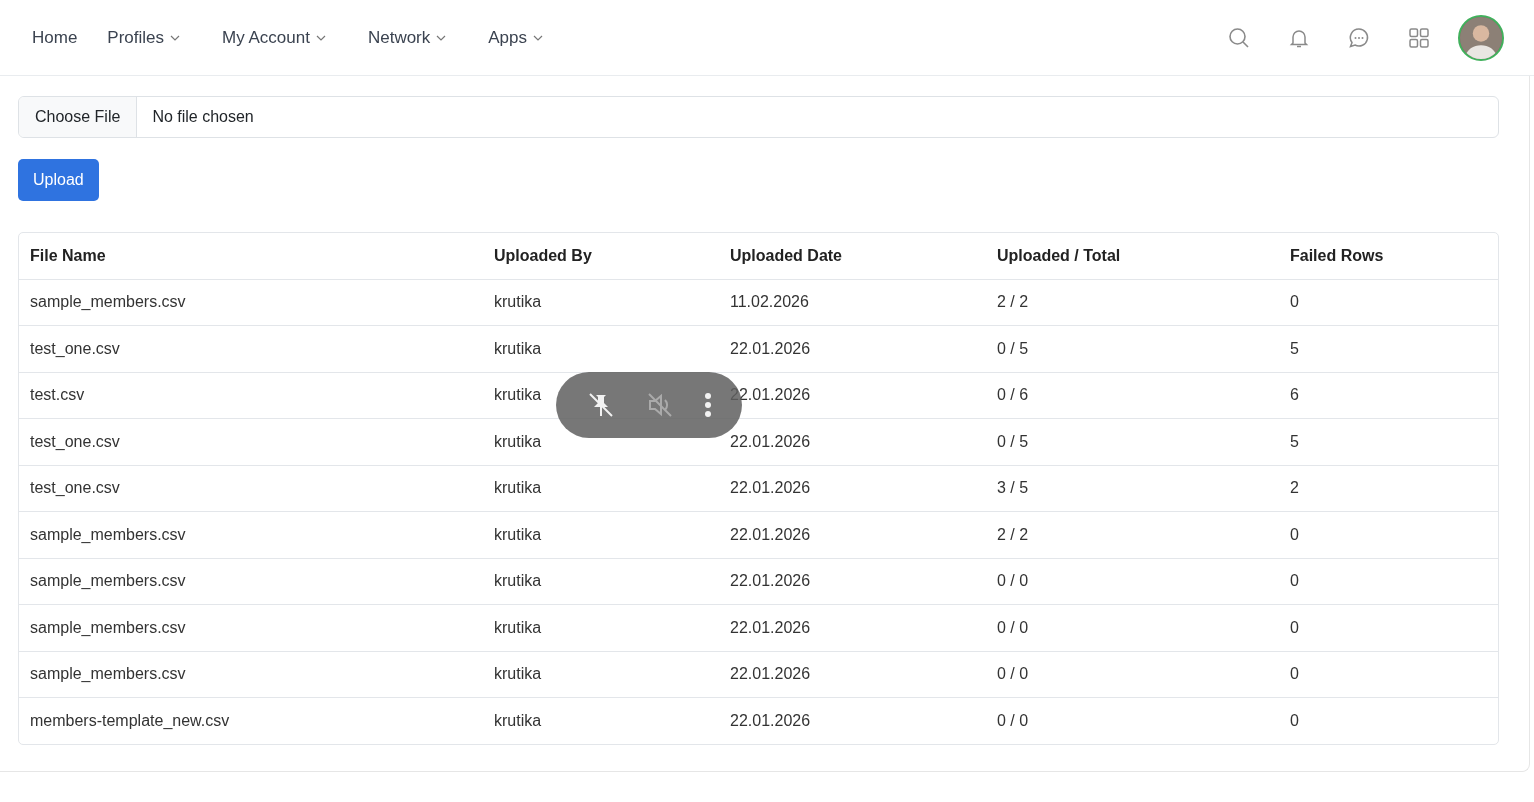  I want to click on table-cell: test.csv, so click(251, 395).